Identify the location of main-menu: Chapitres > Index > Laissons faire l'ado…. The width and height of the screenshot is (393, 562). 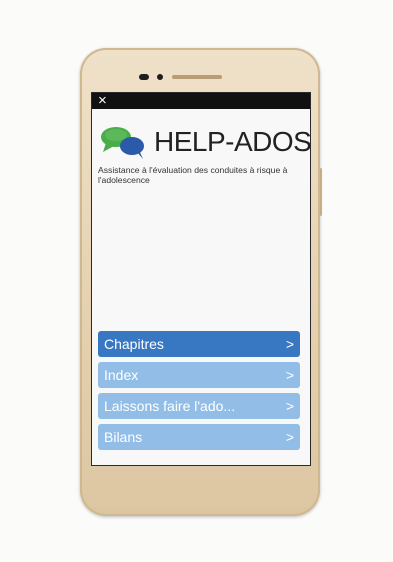
(199, 393).